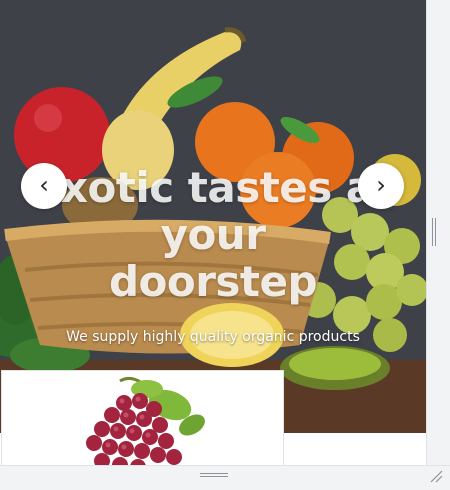 This screenshot has width=450, height=490. What do you see at coordinates (435, 232) in the screenshot?
I see `vertical-resize-grip-icon` at bounding box center [435, 232].